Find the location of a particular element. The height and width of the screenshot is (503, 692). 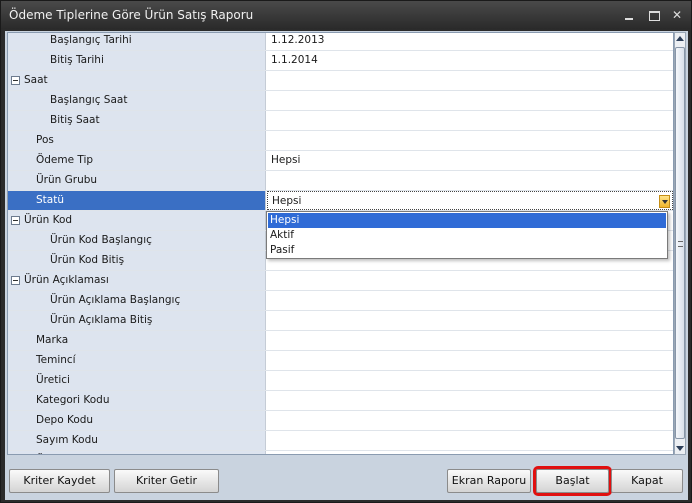

grid-row: Temincí is located at coordinates (340, 361).